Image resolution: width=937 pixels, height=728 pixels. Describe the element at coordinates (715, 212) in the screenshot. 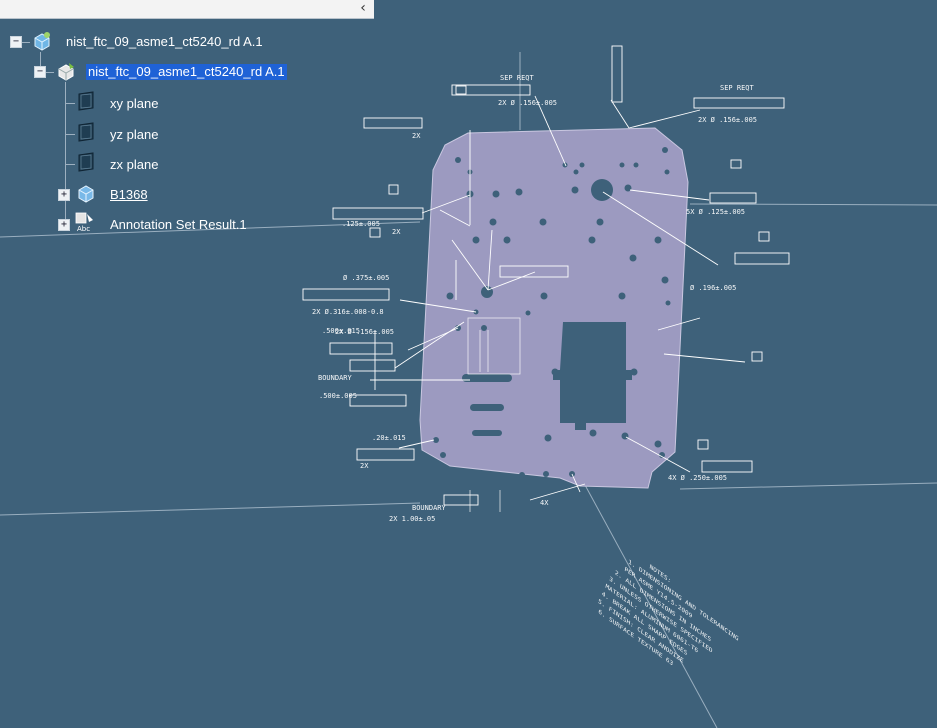

I see `svg-text: 5X Ø .125±.005` at that location.